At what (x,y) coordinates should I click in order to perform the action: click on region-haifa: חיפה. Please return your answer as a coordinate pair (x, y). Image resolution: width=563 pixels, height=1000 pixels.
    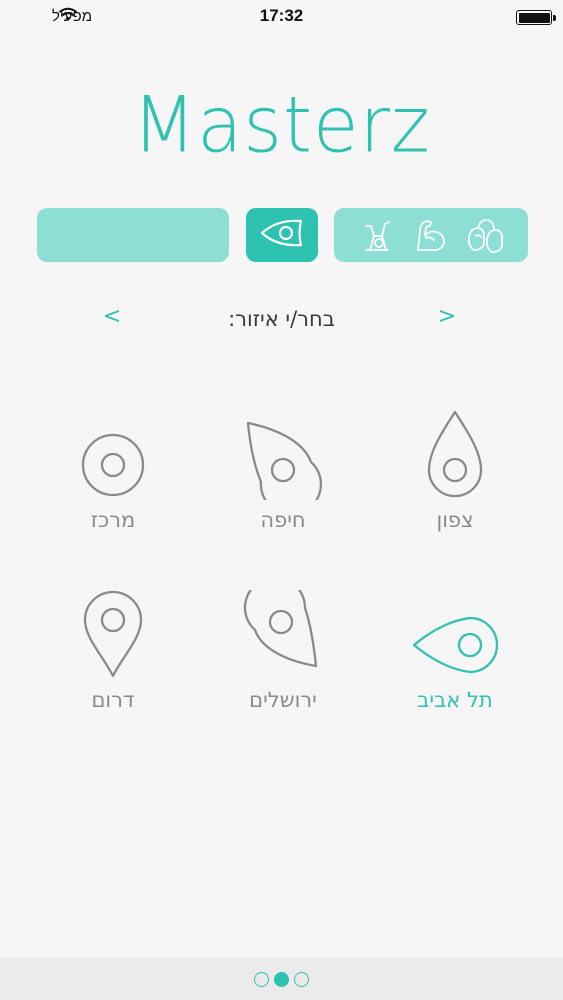
    Looking at the image, I should click on (283, 480).